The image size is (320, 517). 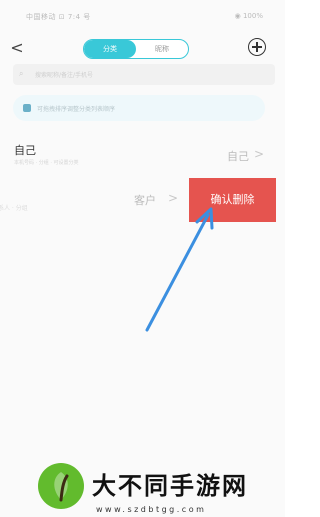 What do you see at coordinates (142, 156) in the screenshot?
I see `list-item-self: 自己 本机号码 · 分组 · 可设置分类 自己 >` at bounding box center [142, 156].